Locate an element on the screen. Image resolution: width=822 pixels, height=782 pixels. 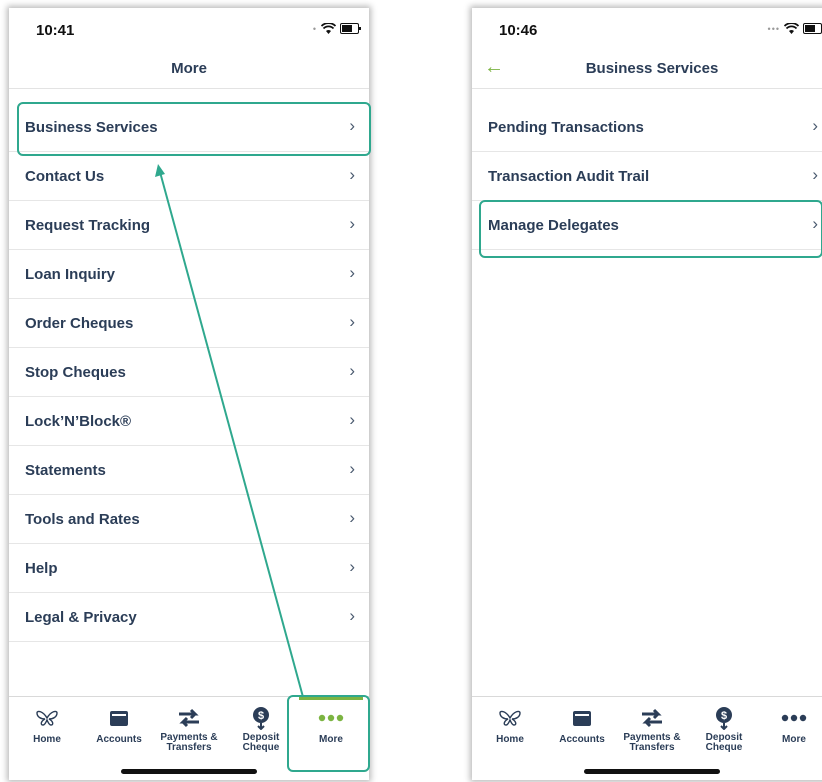
menu-item-statements: Statements › is located at coordinates (189, 470).